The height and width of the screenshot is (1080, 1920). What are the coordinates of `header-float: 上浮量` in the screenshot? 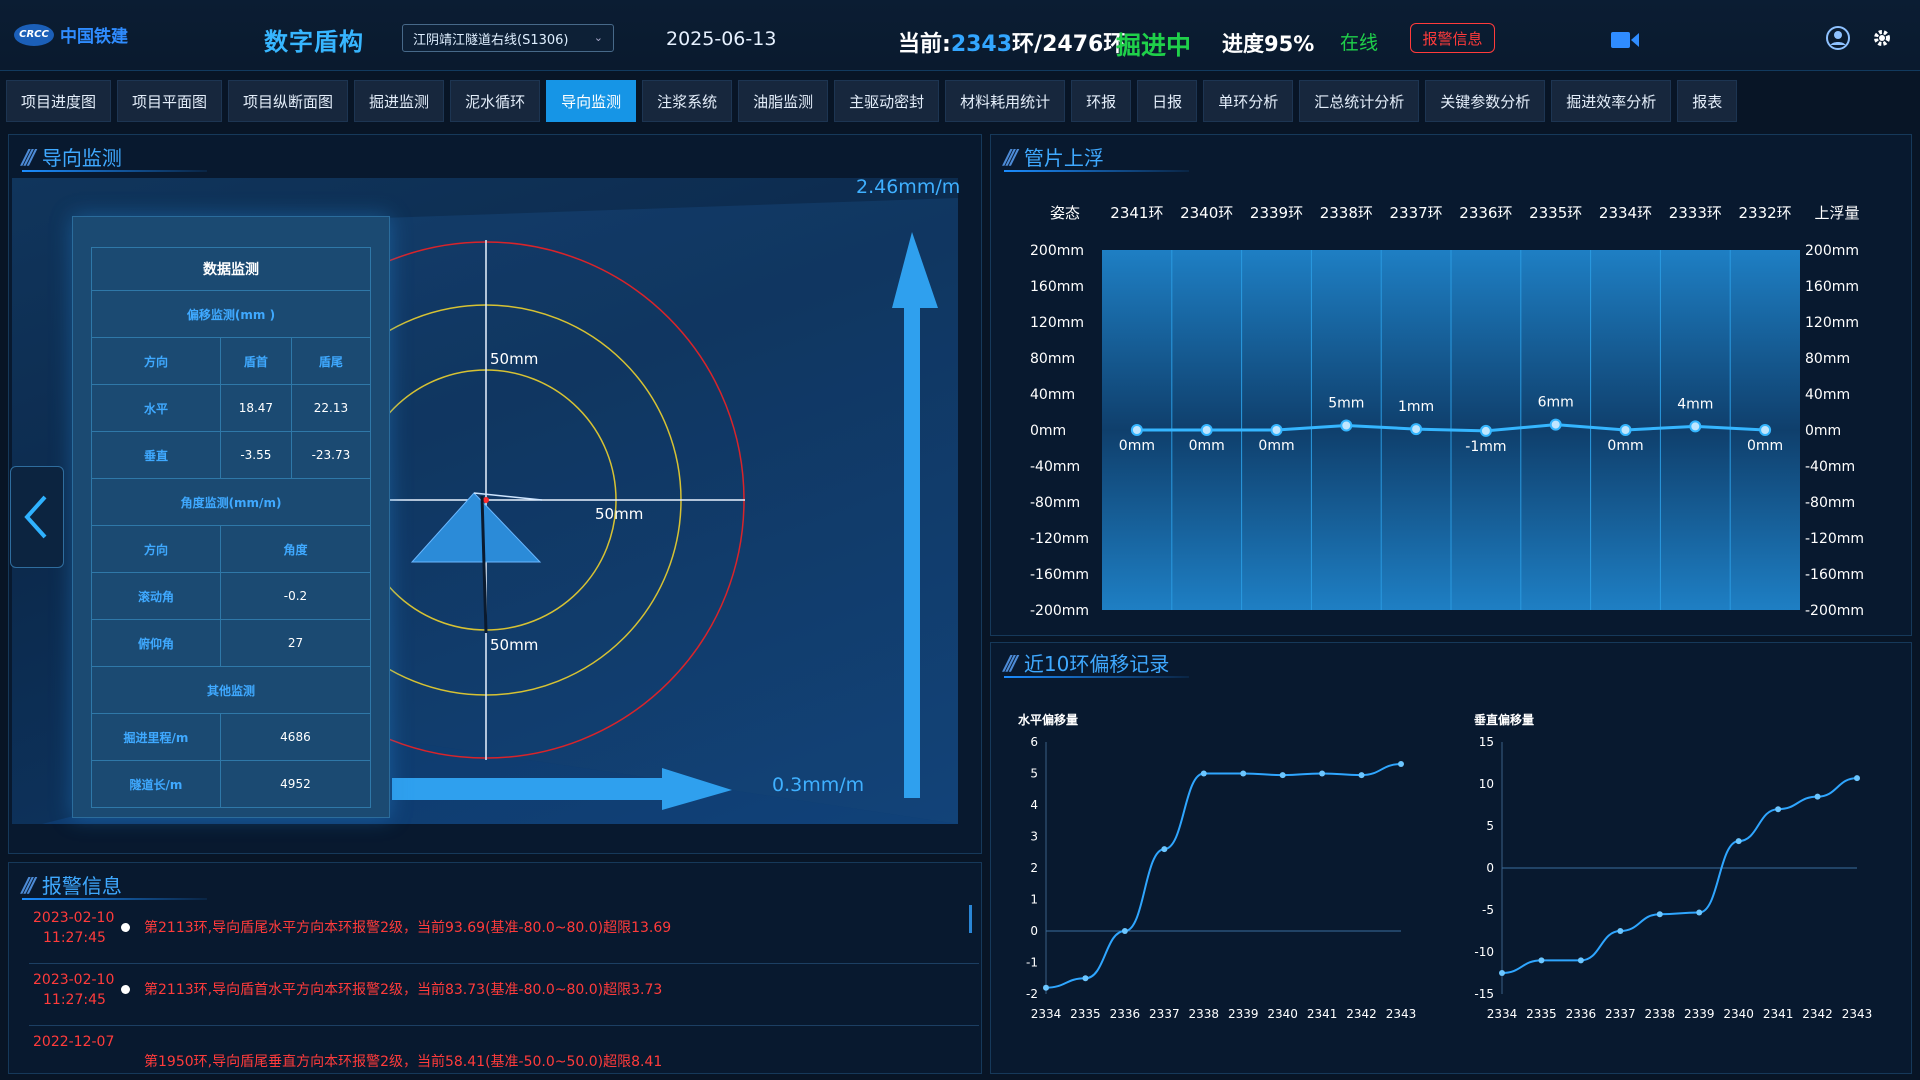 It's located at (1836, 213).